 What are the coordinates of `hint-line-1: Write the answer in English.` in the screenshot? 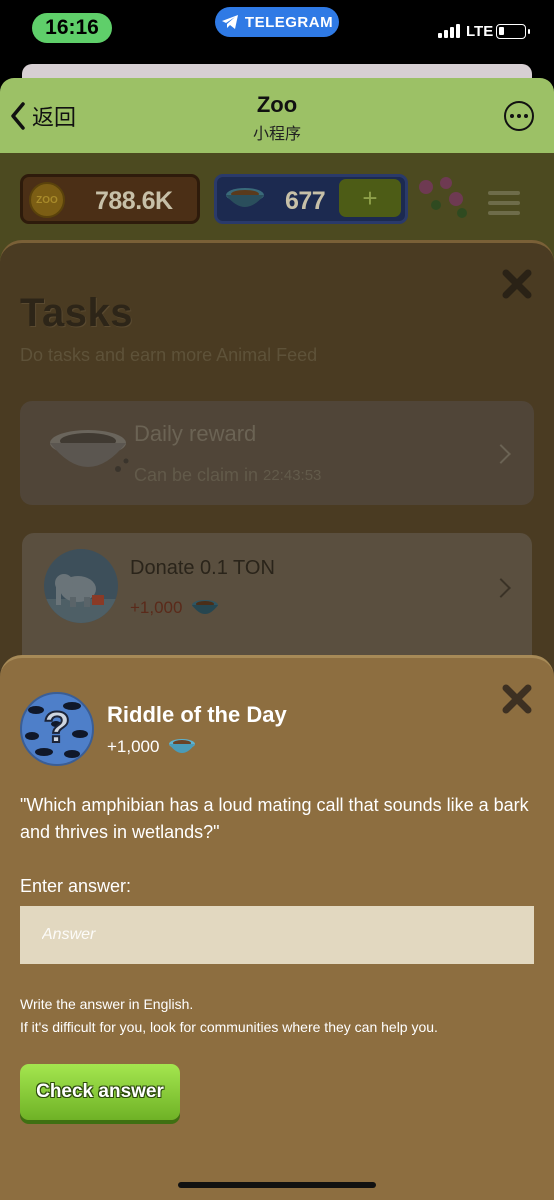 It's located at (107, 1004).